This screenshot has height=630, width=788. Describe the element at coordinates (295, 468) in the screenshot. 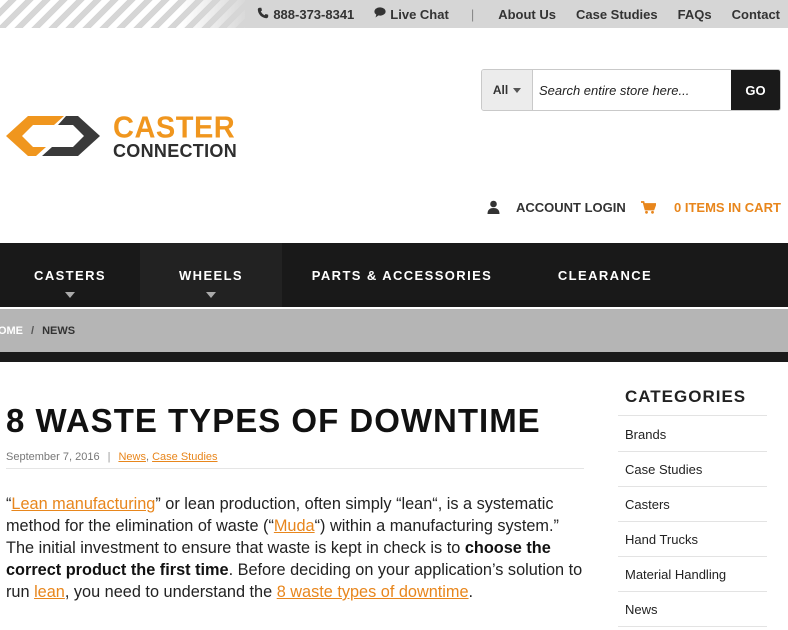

I see `post-divider` at that location.